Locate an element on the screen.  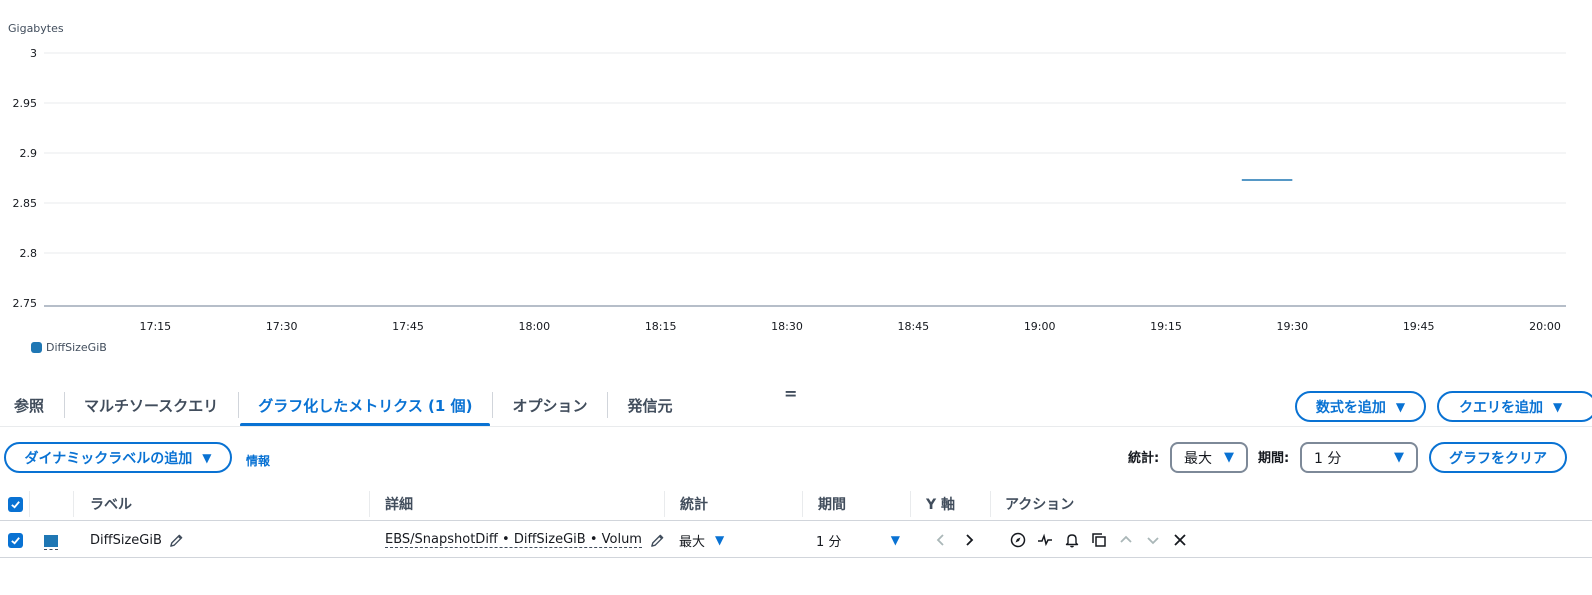
y-tick-label: 2.75 is located at coordinates (25, 303).